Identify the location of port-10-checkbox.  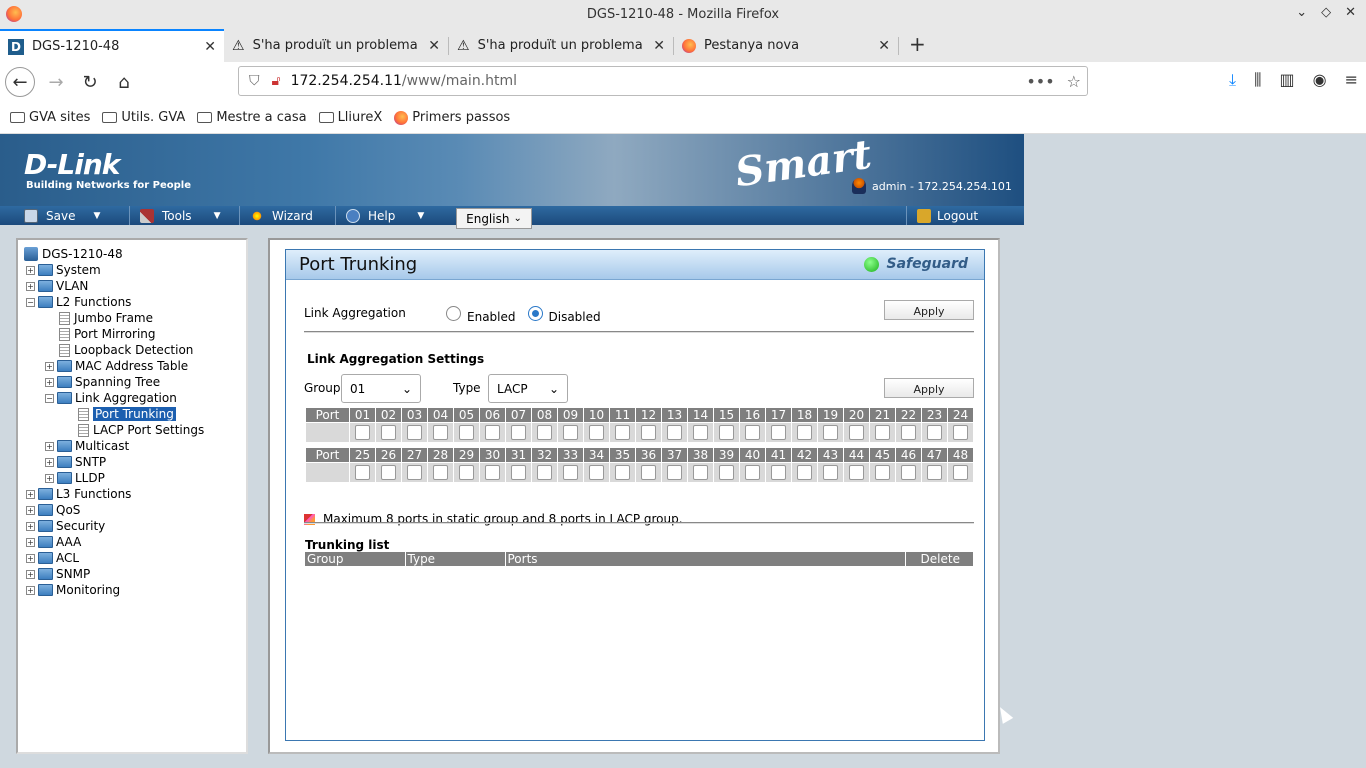
(596, 432).